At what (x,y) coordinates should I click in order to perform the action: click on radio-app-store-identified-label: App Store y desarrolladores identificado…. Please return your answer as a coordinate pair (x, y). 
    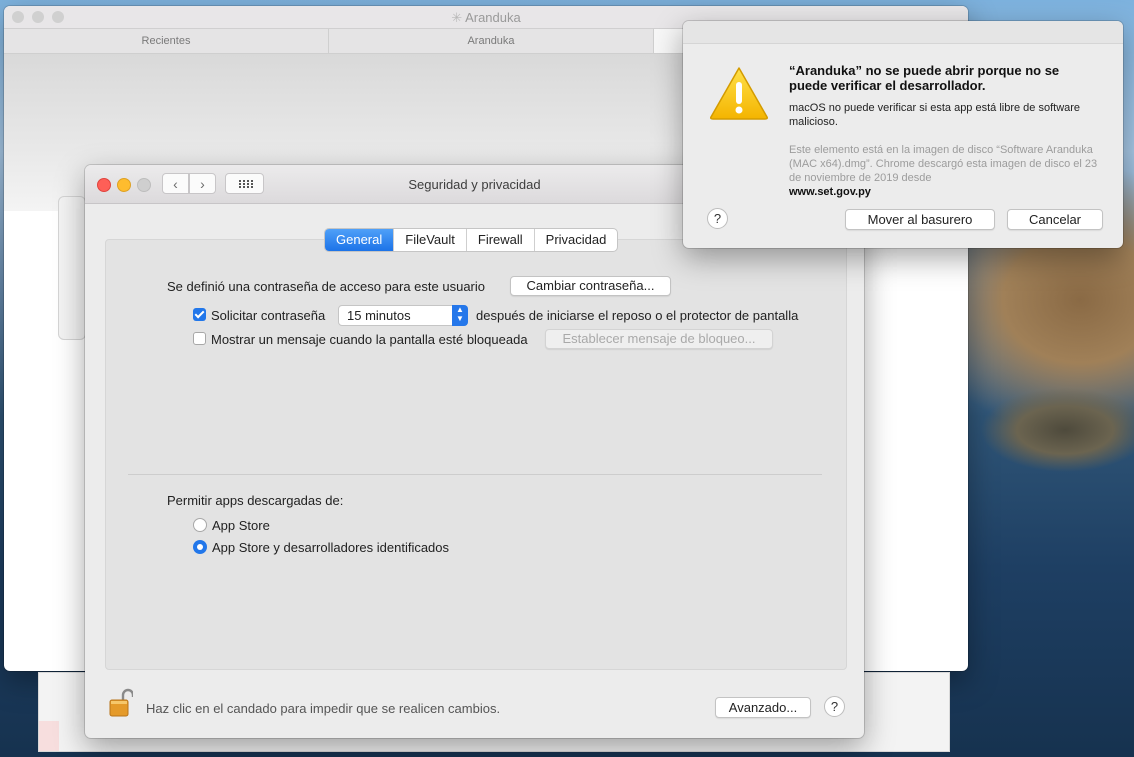
    Looking at the image, I should click on (331, 547).